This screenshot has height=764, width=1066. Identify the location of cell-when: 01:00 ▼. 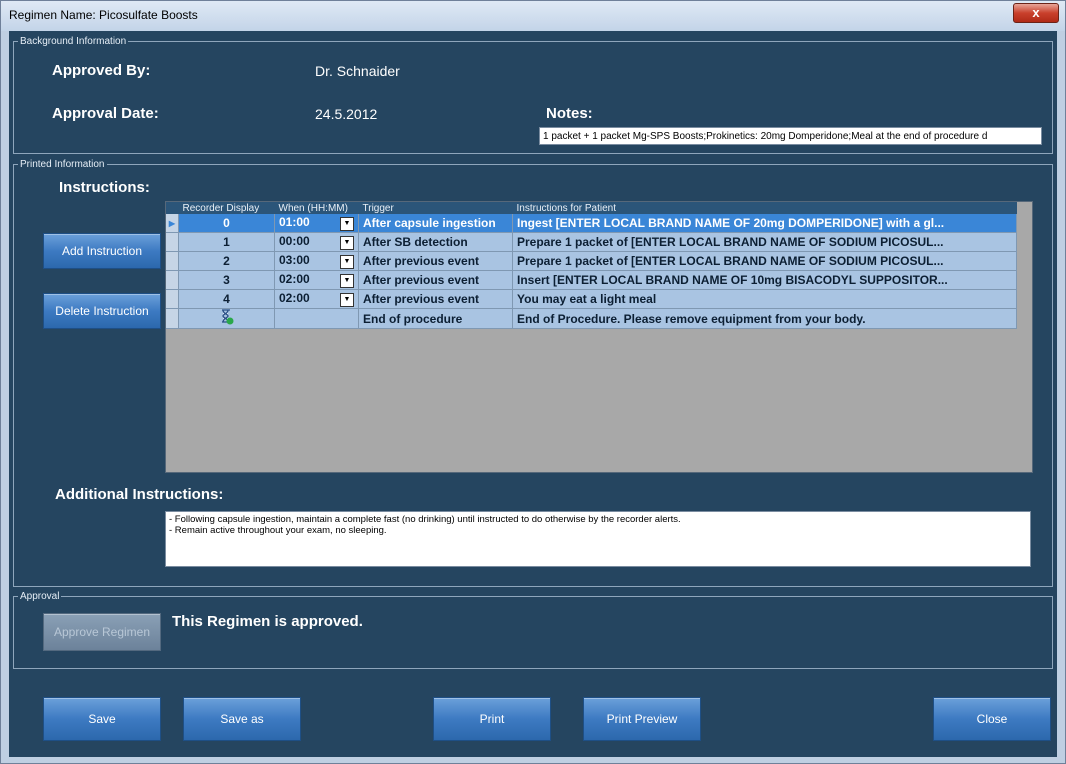
(316, 223).